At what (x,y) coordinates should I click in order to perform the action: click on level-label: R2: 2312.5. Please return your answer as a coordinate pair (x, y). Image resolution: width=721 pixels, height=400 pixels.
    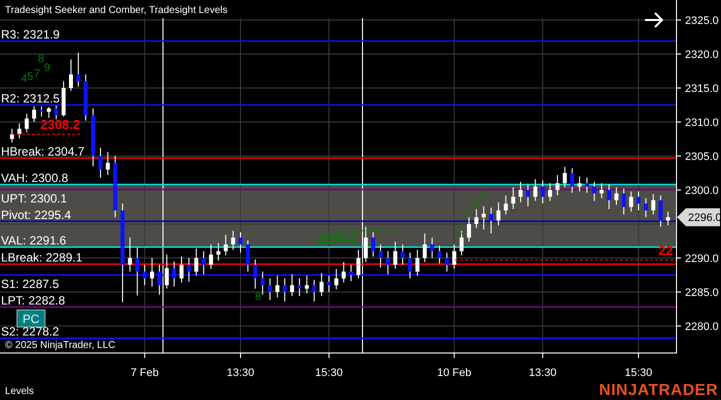
    Looking at the image, I should click on (30, 99).